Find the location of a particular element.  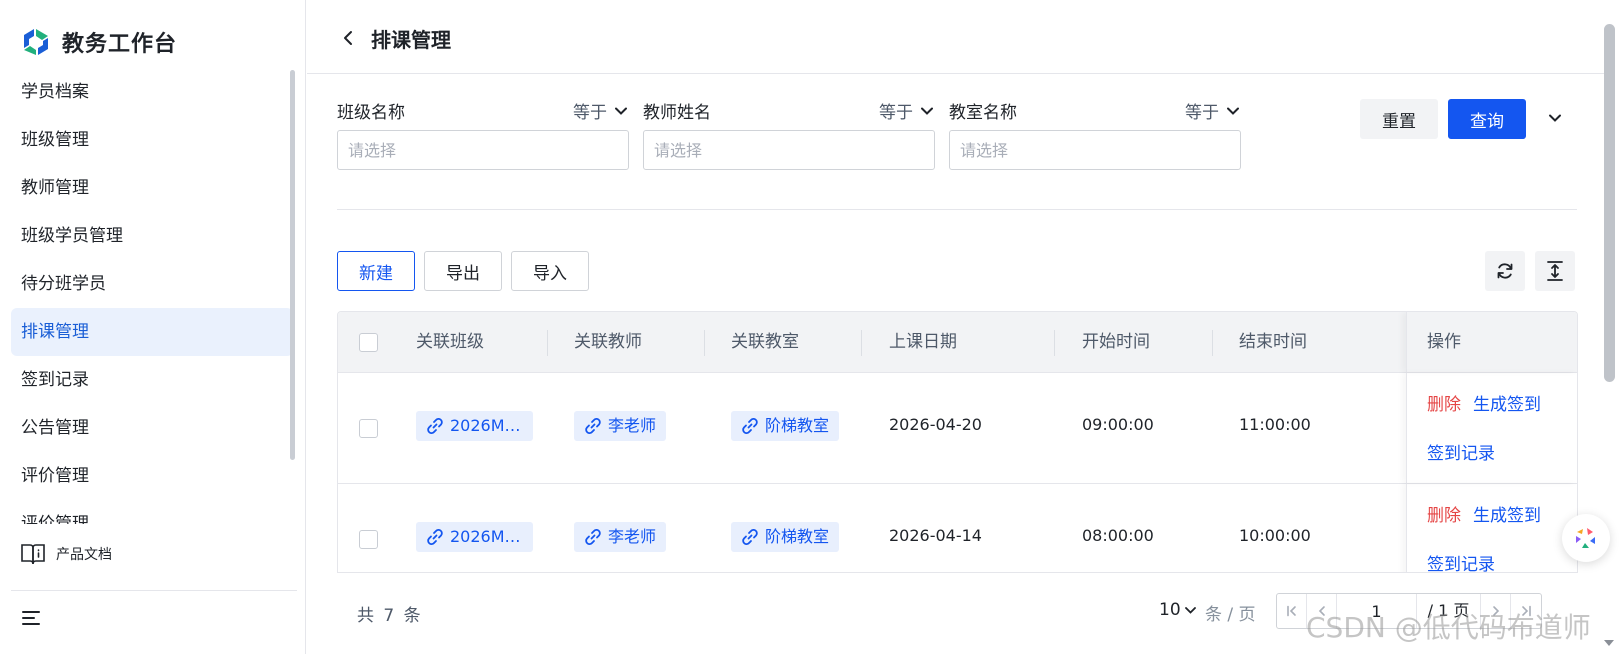

column-header-operations: 操作 is located at coordinates (1444, 342).